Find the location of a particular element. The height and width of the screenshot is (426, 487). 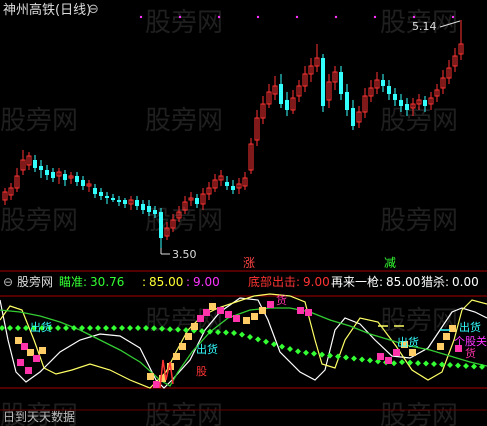

param-again-shot-label: 再来一枪: is located at coordinates (357, 282).